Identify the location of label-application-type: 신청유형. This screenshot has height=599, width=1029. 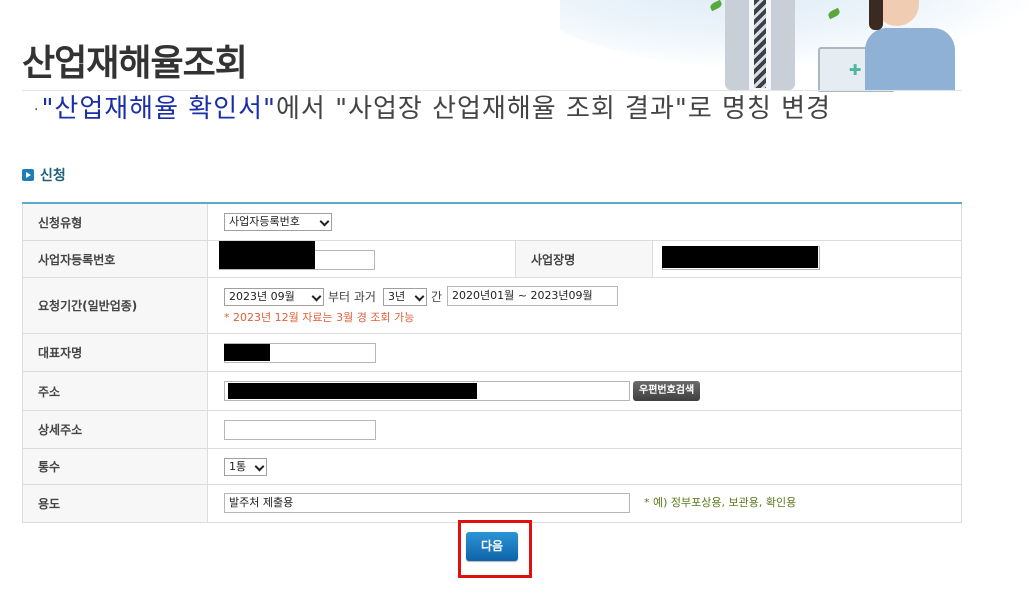
(115, 222).